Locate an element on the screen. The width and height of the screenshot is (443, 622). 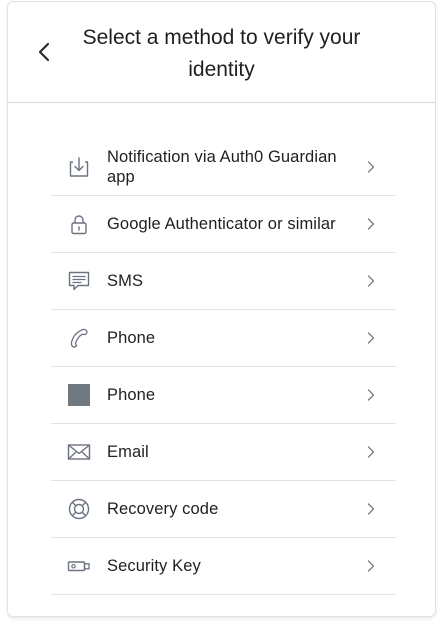
method-phone-alt: Phone is located at coordinates (223, 395).